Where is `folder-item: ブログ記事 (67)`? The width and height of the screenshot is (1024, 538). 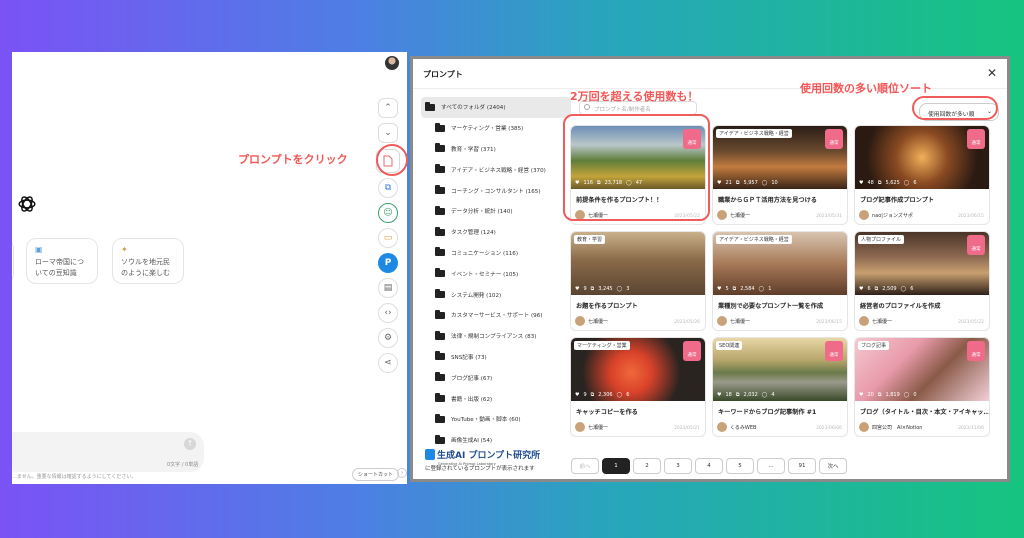
folder-item: ブログ記事 (67) is located at coordinates (496, 377).